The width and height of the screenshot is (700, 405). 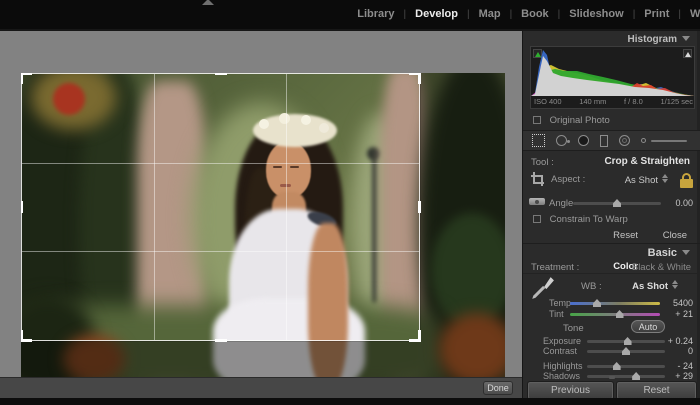 What do you see at coordinates (676, 101) in the screenshot?
I see `exif-shutter: 1/125 sec` at bounding box center [676, 101].